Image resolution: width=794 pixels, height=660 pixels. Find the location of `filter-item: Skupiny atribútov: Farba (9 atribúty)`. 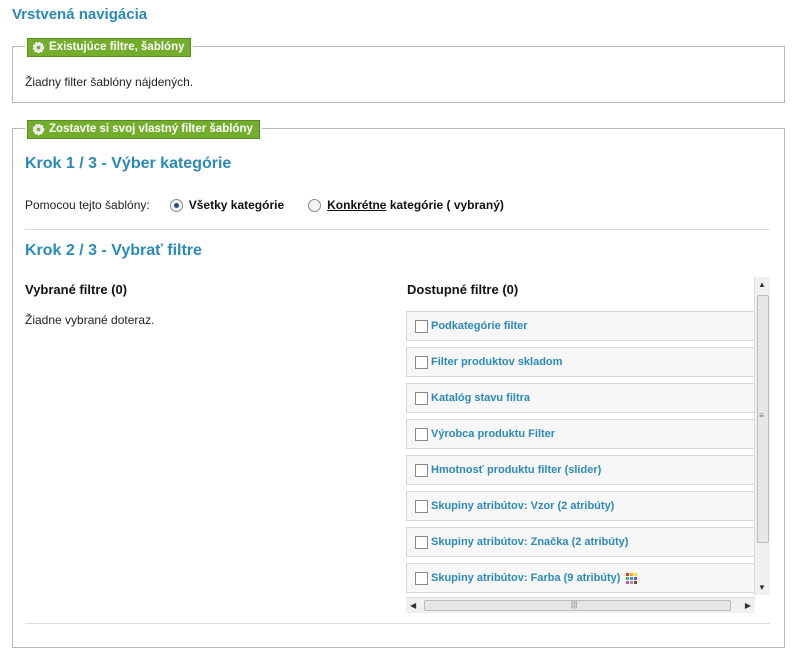

filter-item: Skupiny atribútov: Farba (9 atribúty) is located at coordinates (582, 578).